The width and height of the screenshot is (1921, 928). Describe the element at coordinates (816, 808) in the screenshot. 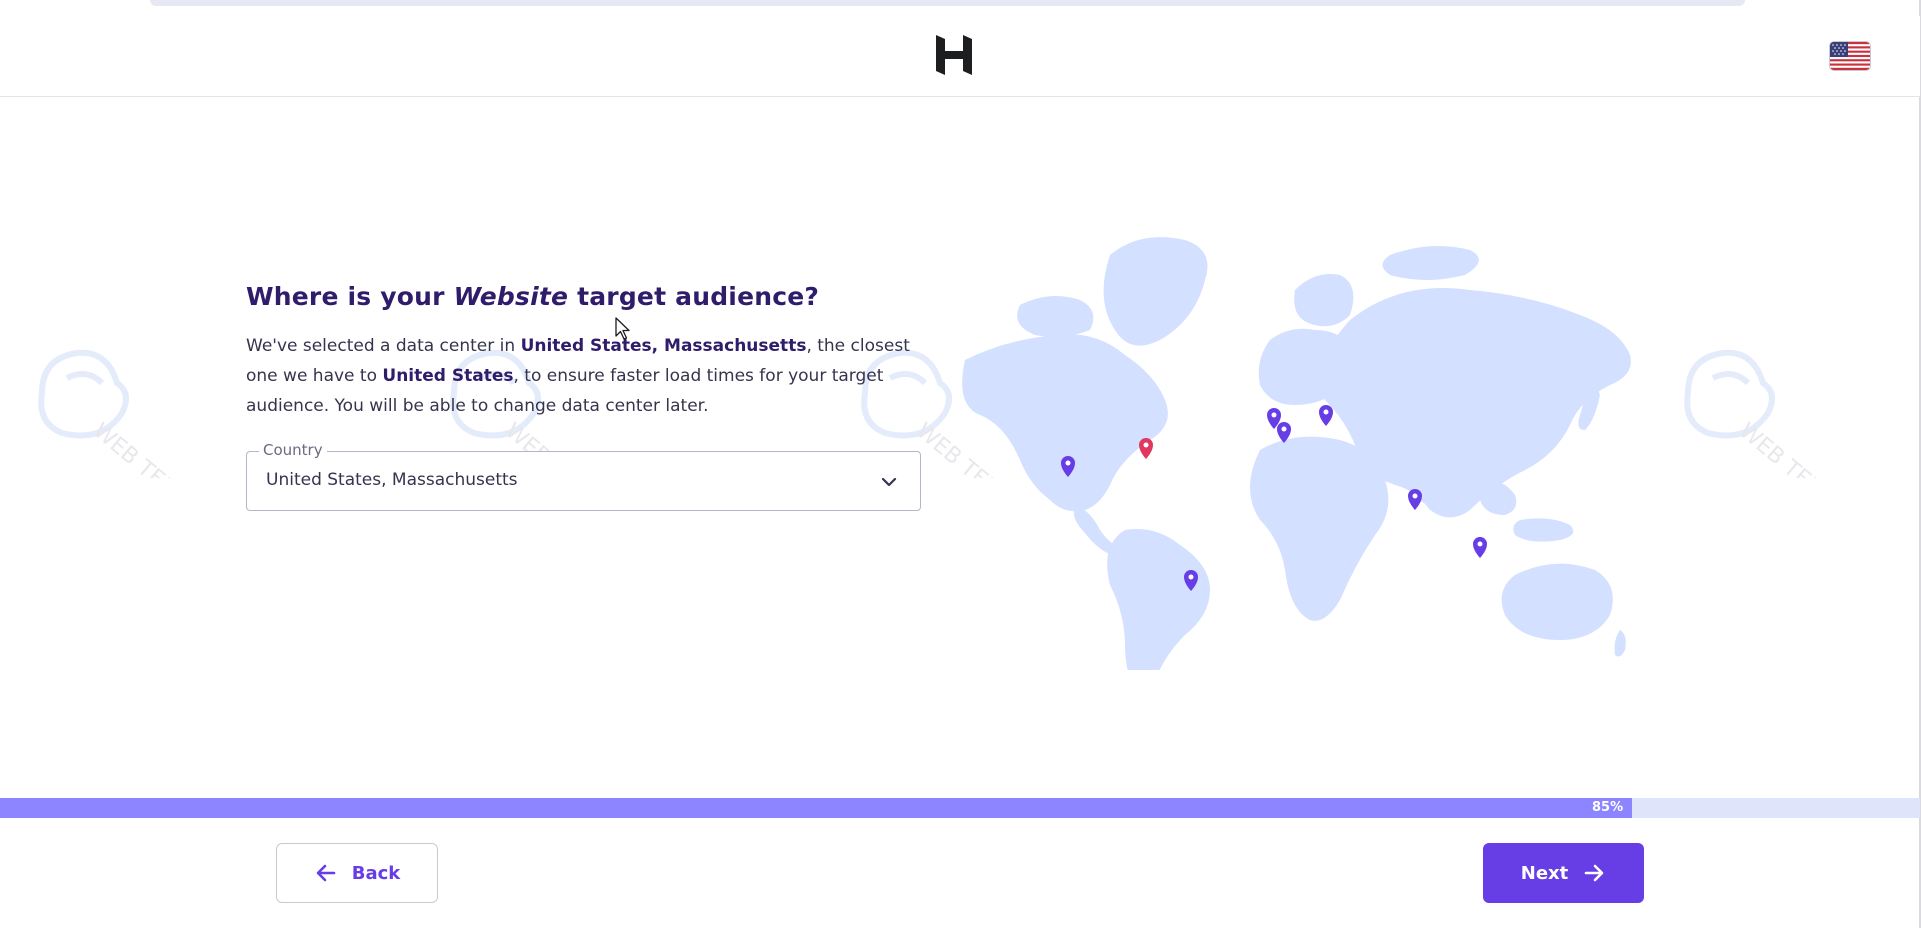

I see `progress-fill` at that location.